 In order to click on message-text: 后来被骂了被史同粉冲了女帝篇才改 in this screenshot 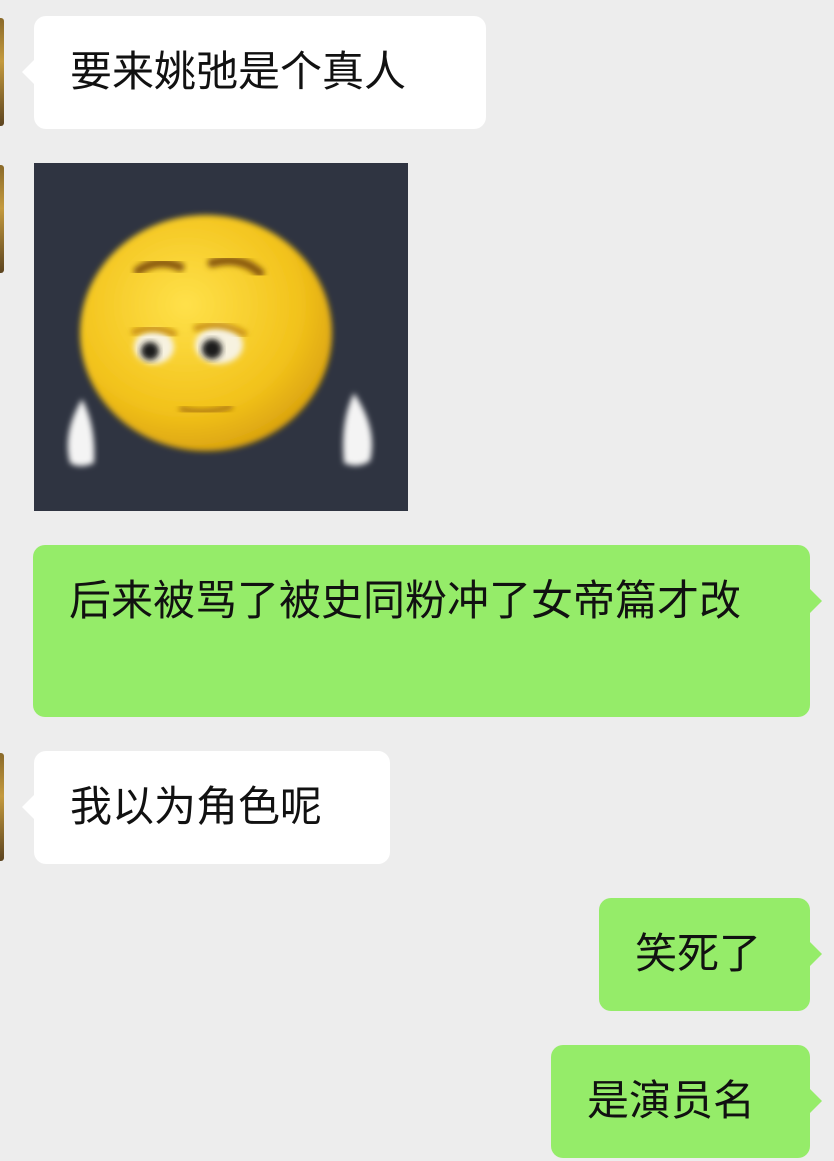, I will do `click(405, 600)`.